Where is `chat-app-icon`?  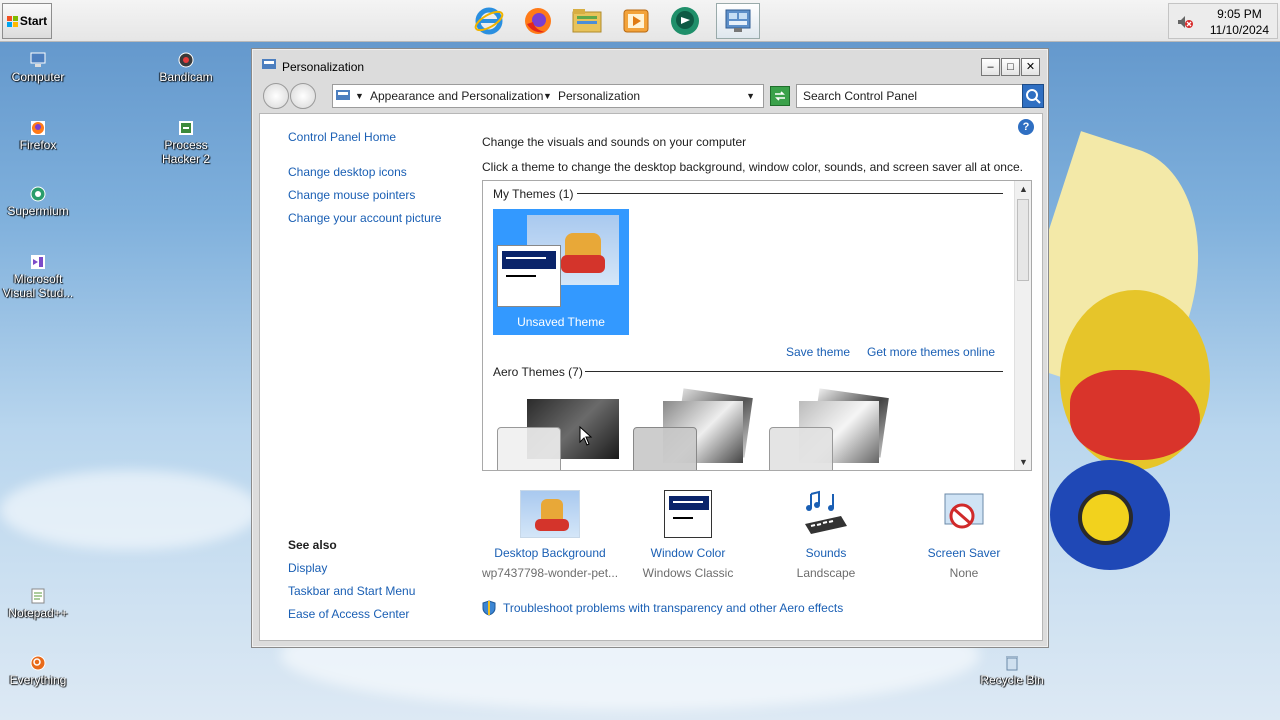 chat-app-icon is located at coordinates (685, 21).